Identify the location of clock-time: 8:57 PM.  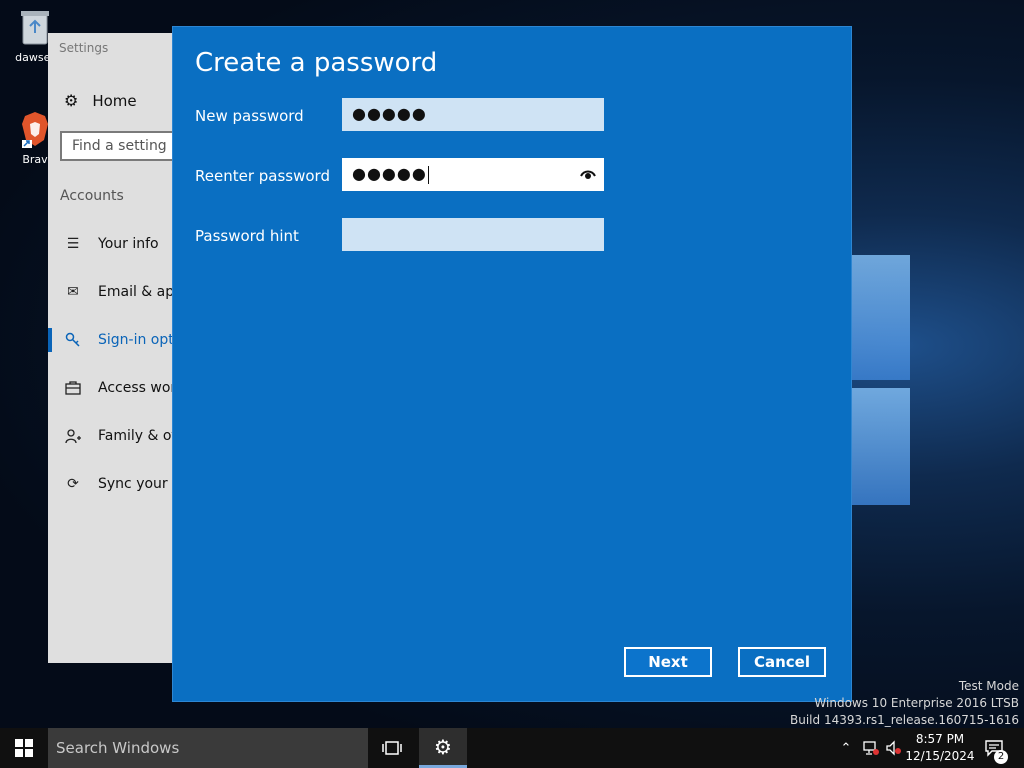
(940, 739).